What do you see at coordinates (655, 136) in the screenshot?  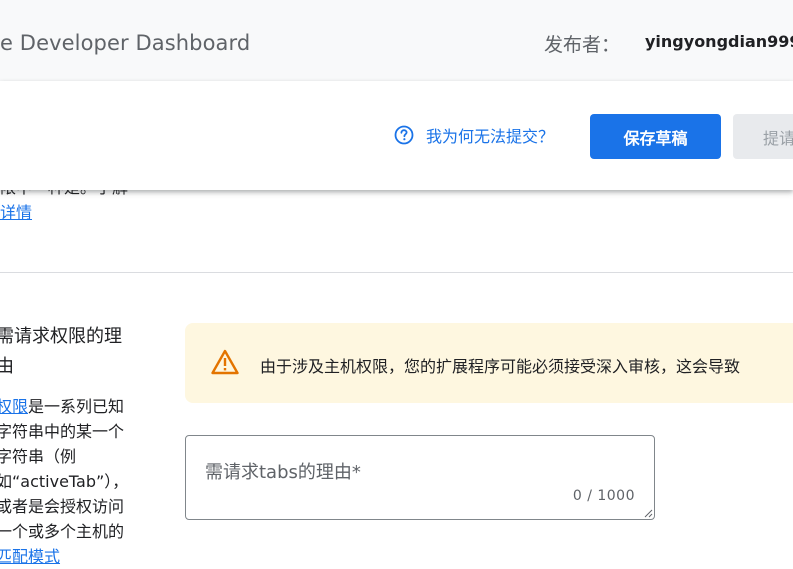 I see `save-draft-button: 保存草稿` at bounding box center [655, 136].